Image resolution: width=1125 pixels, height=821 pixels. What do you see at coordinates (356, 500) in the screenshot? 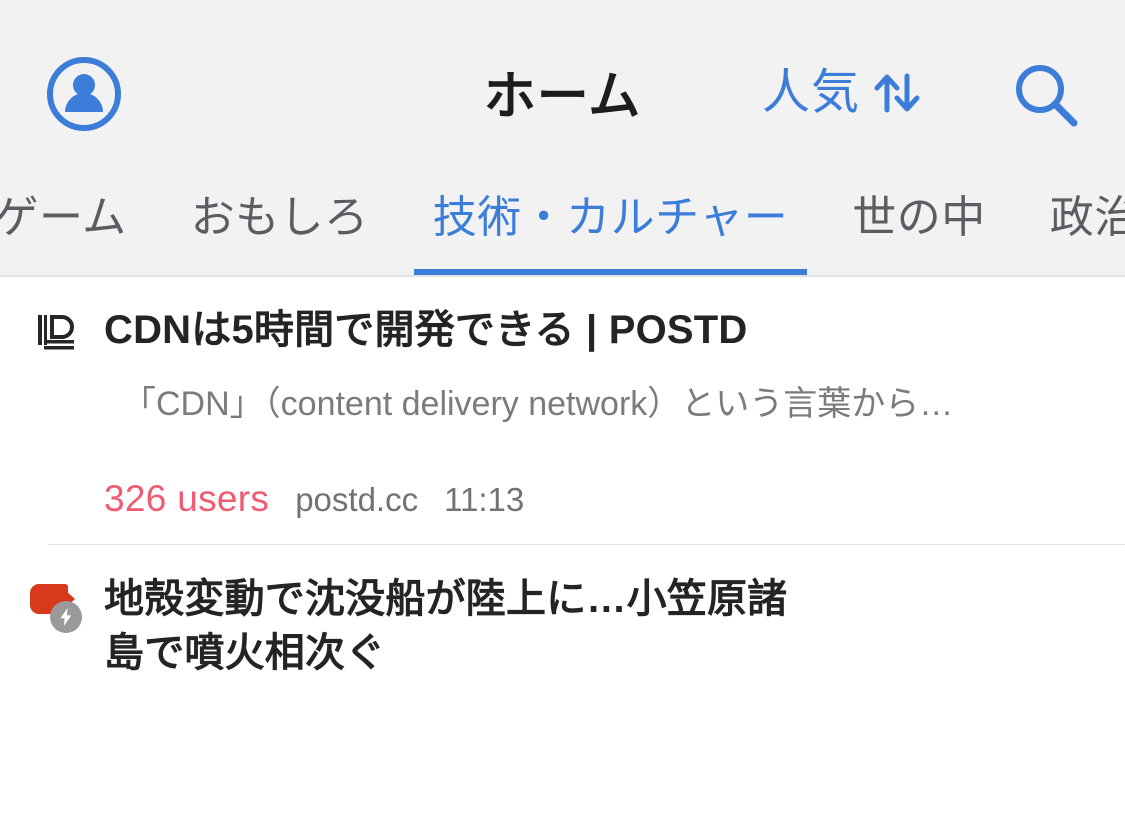
I see `entry-domain: postd.cc` at bounding box center [356, 500].